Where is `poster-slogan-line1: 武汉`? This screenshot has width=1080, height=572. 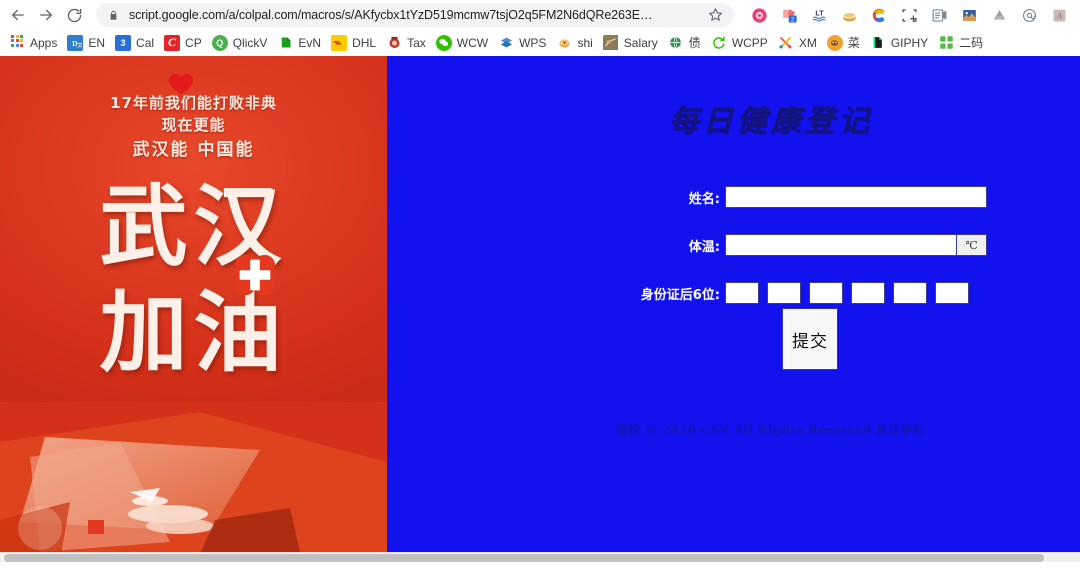 poster-slogan-line1: 武汉 is located at coordinates (193, 226).